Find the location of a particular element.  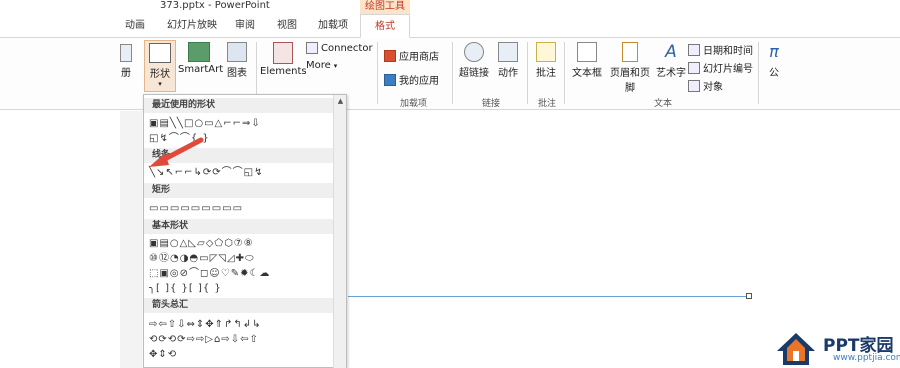

object-button: 对象 is located at coordinates (705, 85).